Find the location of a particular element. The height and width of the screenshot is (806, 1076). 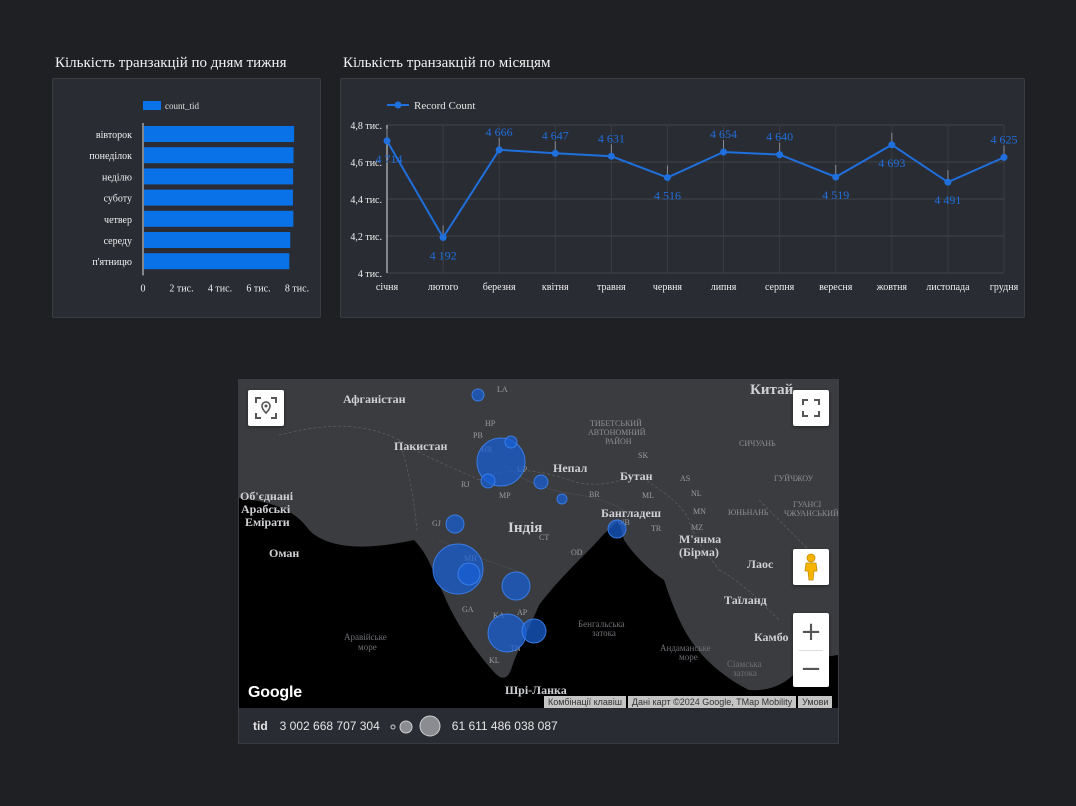

map-region-label: ГУАНСІ is located at coordinates (807, 504).